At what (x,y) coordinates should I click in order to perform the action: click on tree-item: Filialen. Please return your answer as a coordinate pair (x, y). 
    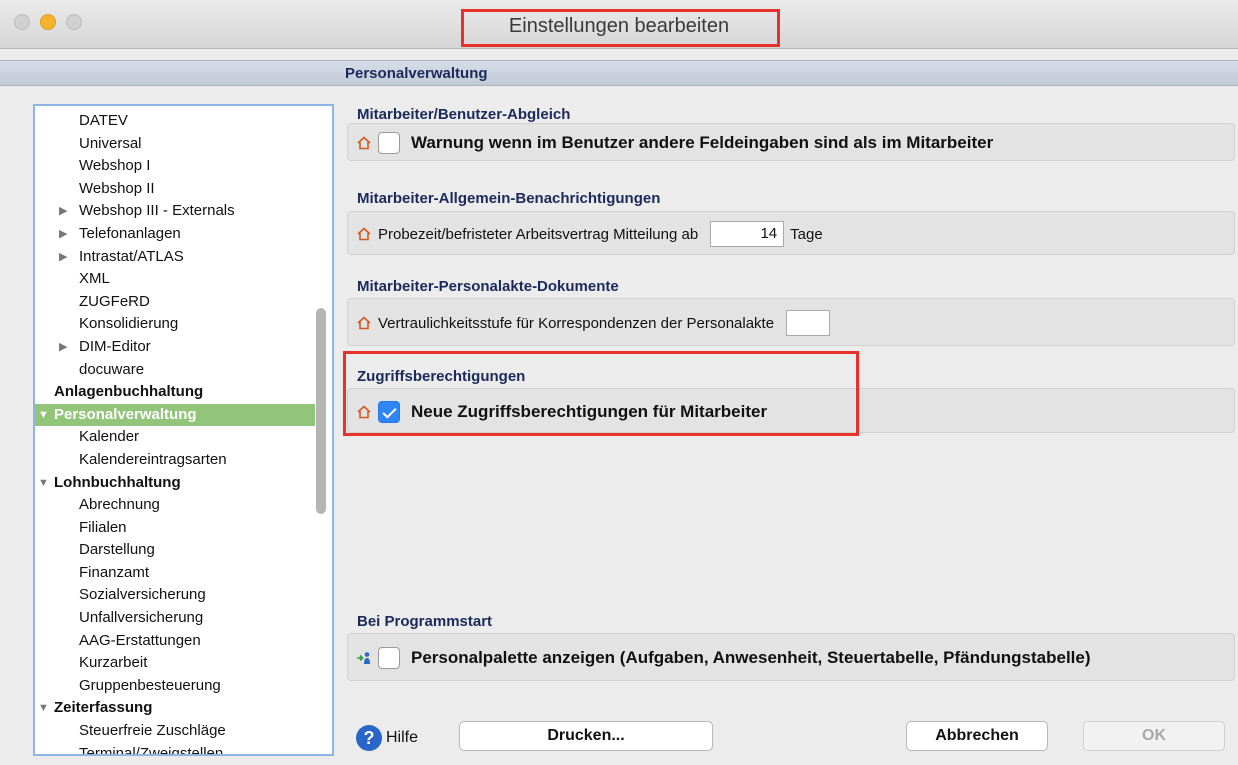
    Looking at the image, I should click on (175, 528).